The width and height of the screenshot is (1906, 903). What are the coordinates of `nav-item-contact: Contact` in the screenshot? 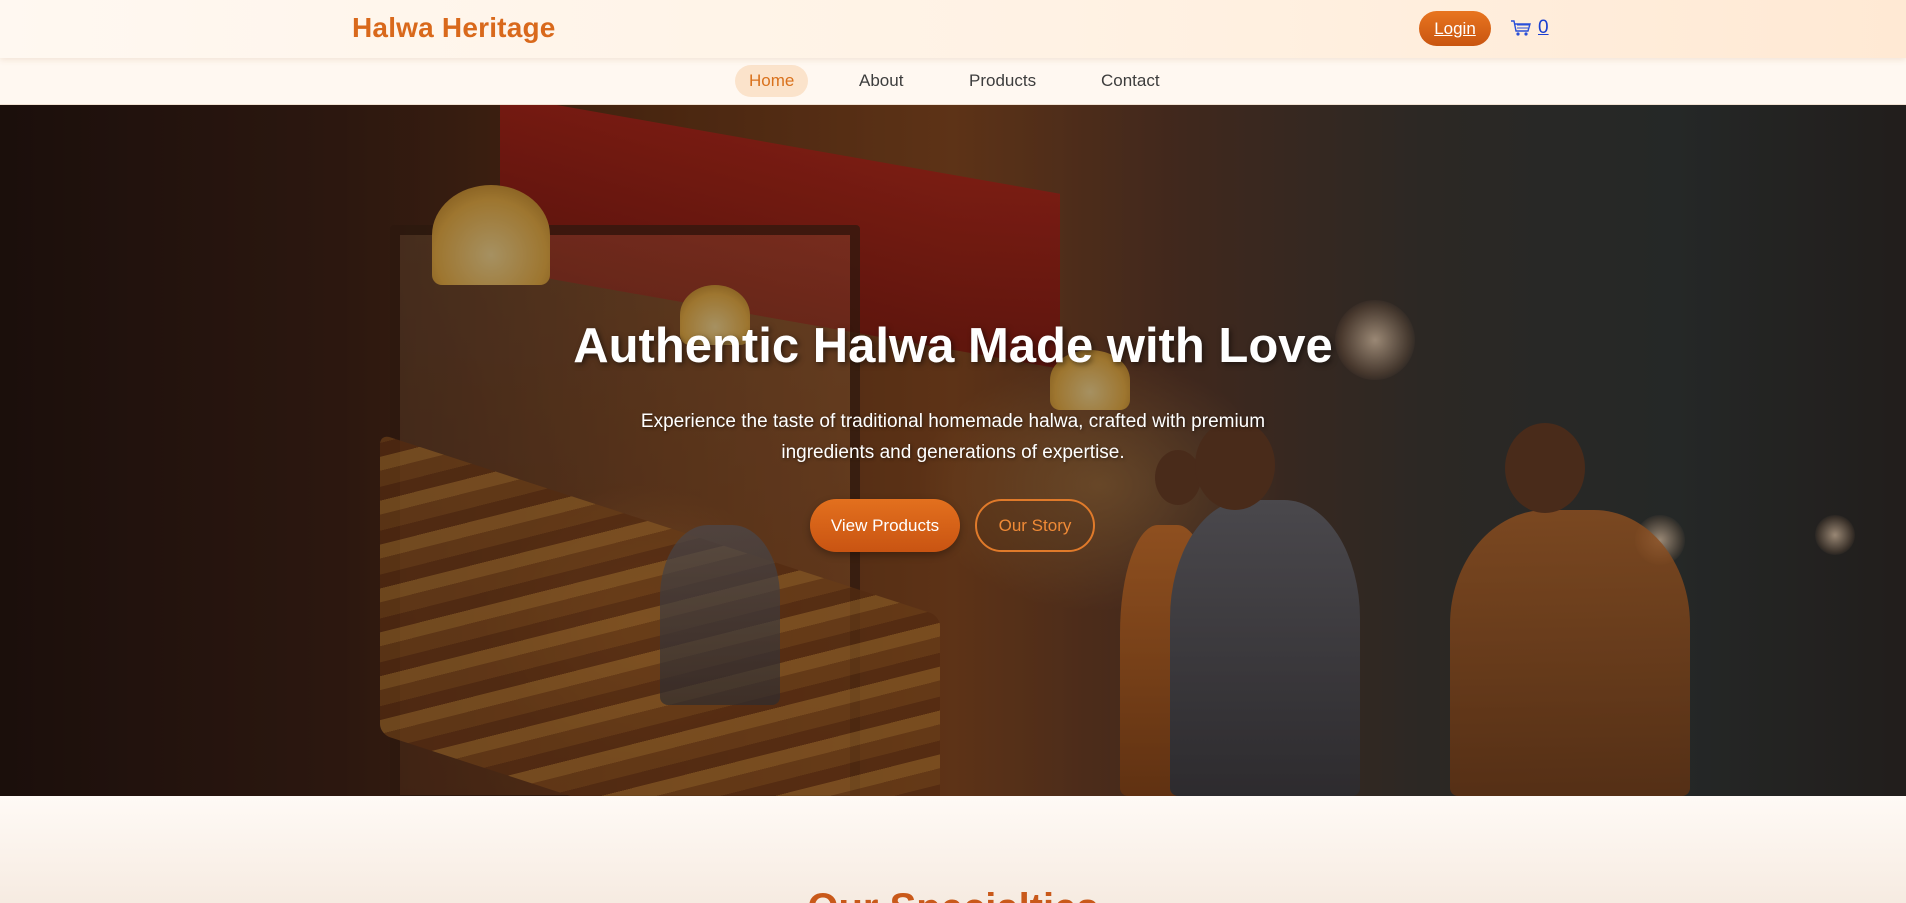 It's located at (1130, 81).